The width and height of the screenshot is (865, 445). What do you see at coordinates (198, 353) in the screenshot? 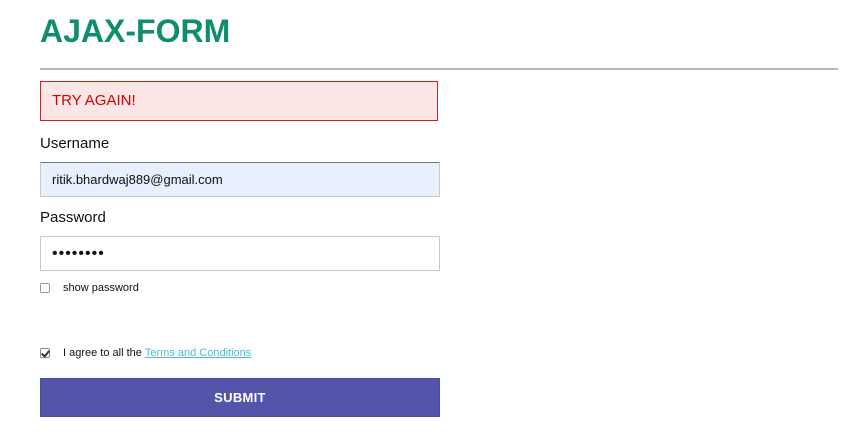
I see `terms-and-conditions-link: Terms and Conditions` at bounding box center [198, 353].